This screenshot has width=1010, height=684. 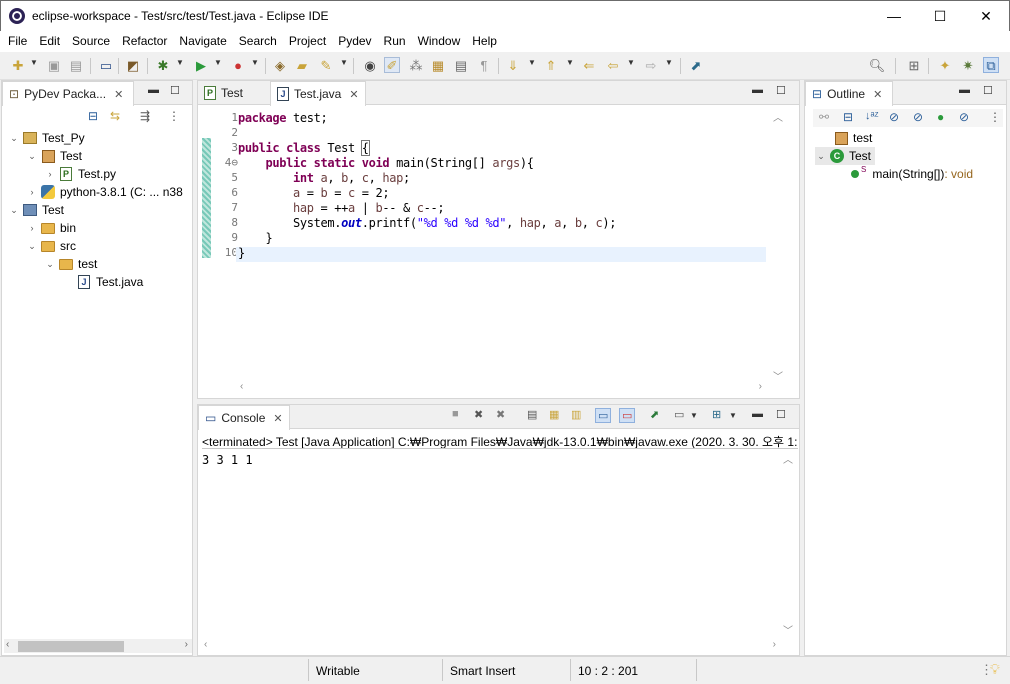 I want to click on tips-lightbulb-icon: 💡︎, so click(x=995, y=669).